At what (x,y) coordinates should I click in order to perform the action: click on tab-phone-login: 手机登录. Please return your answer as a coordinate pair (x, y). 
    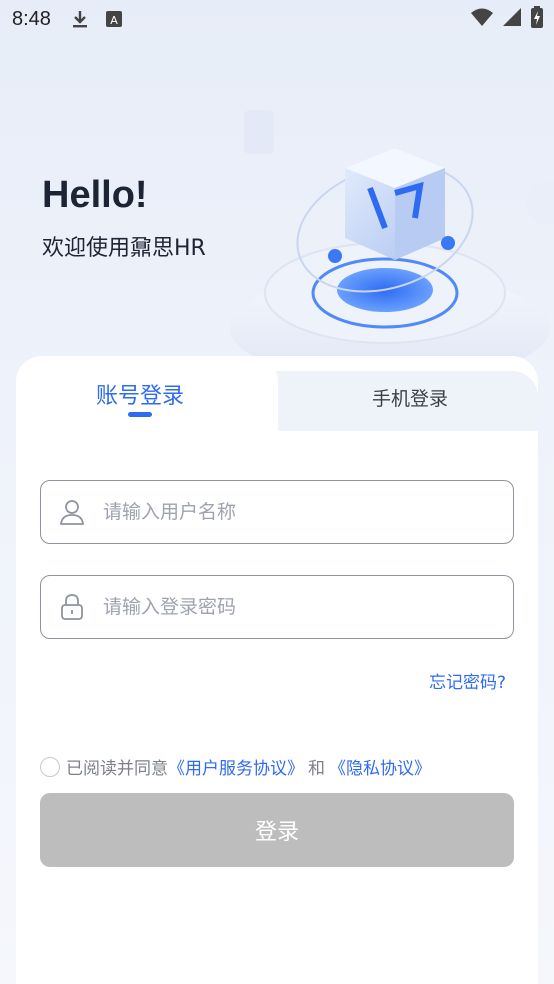
    Looking at the image, I should click on (410, 397).